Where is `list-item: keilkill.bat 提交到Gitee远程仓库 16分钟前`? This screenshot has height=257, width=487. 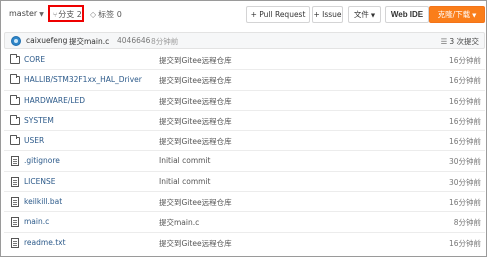
list-item: keilkill.bat 提交到Gitee远程仓库 16分钟前 is located at coordinates (244, 202).